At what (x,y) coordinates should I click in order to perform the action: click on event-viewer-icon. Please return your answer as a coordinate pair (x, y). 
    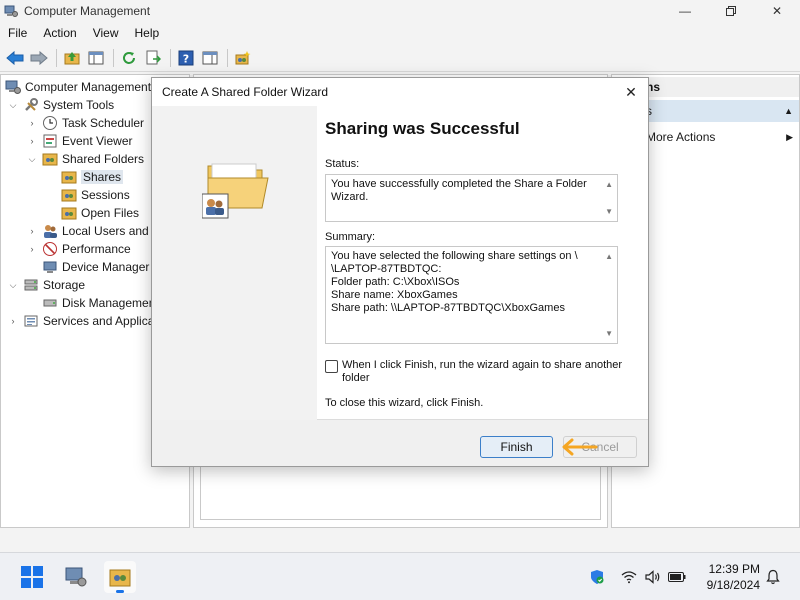
    Looking at the image, I should click on (50, 141).